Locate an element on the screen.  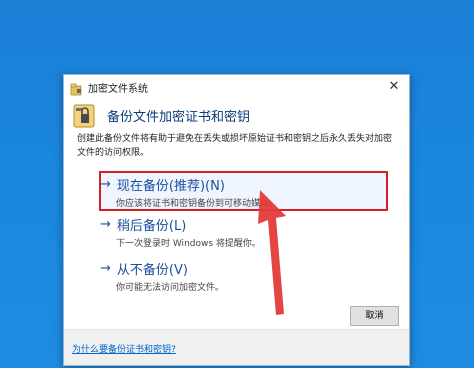
title-bar: 加密文件系统 ✕ is located at coordinates (236, 87).